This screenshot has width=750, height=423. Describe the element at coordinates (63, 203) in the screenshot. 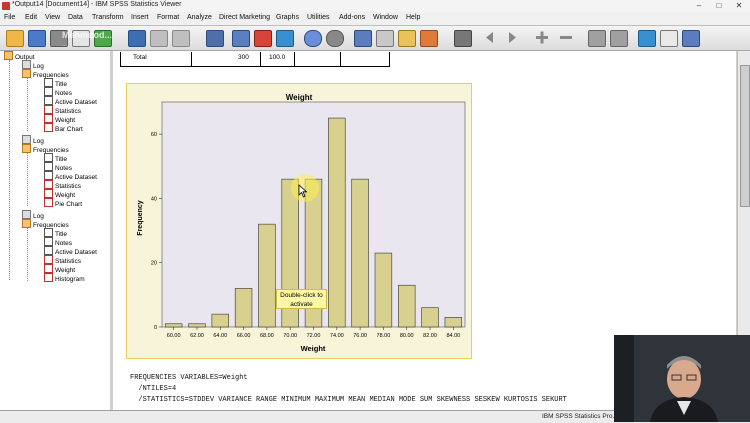

I see `tree-item-pie-chart: Pie Chart` at that location.